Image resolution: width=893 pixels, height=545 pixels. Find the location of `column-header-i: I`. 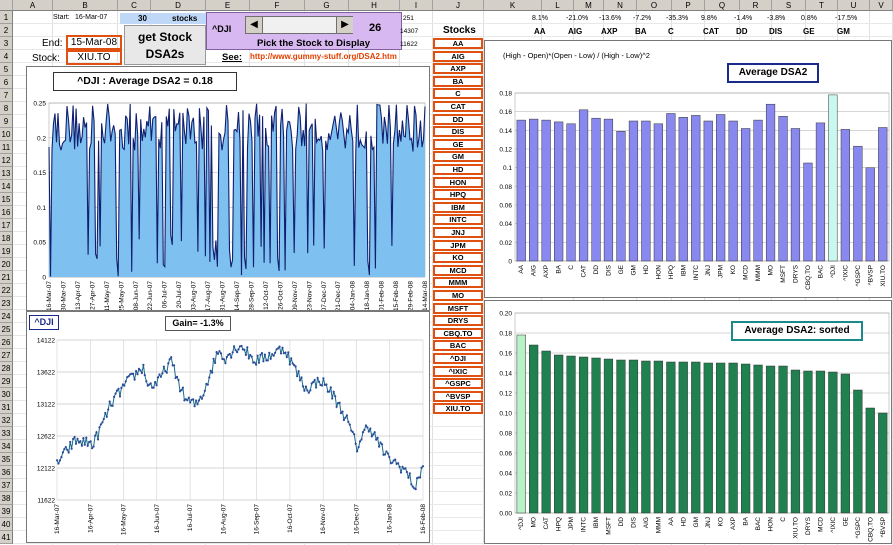

column-header-i: I is located at coordinates (416, 5).